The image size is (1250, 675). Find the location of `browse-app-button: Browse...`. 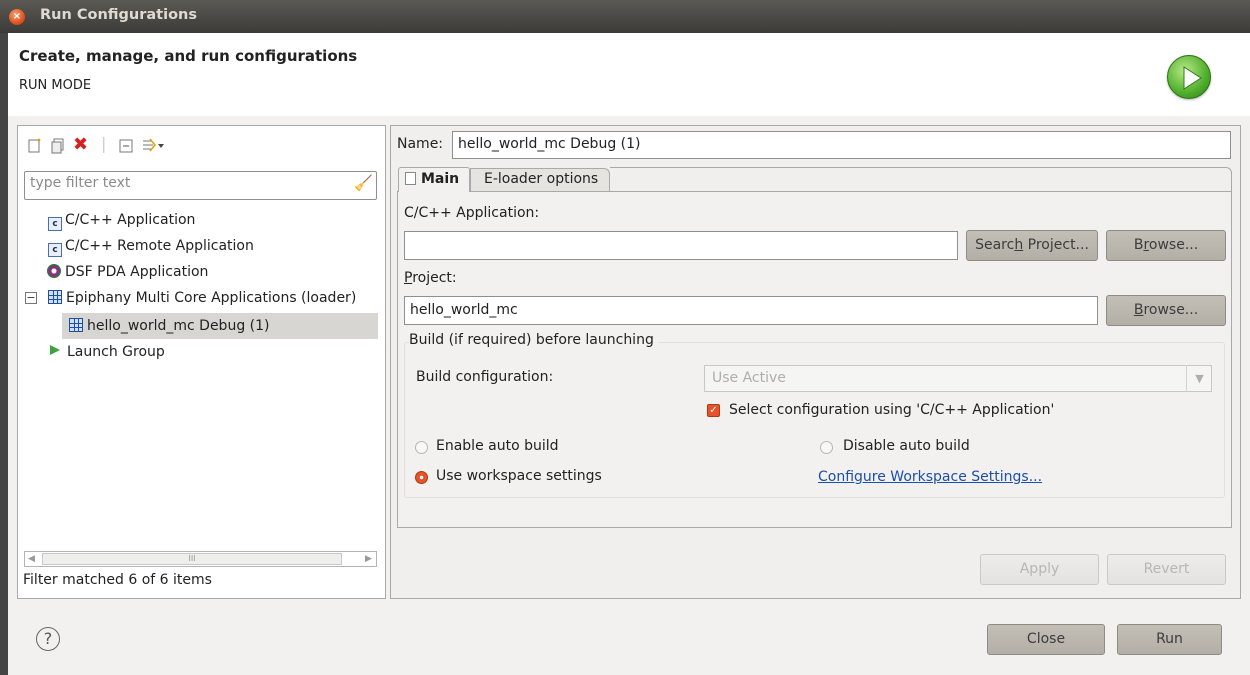

browse-app-button: Browse... is located at coordinates (1166, 245).